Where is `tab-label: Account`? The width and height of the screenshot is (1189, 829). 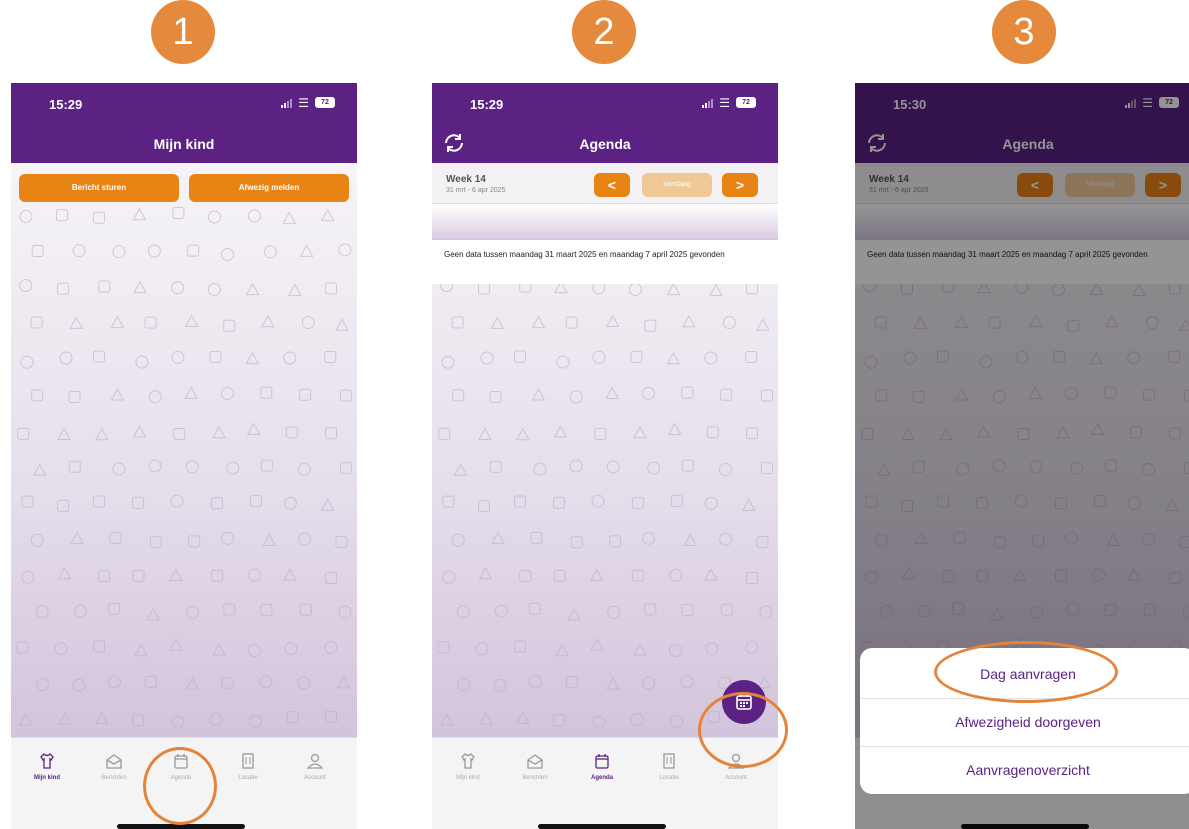 tab-label: Account is located at coordinates (315, 778).